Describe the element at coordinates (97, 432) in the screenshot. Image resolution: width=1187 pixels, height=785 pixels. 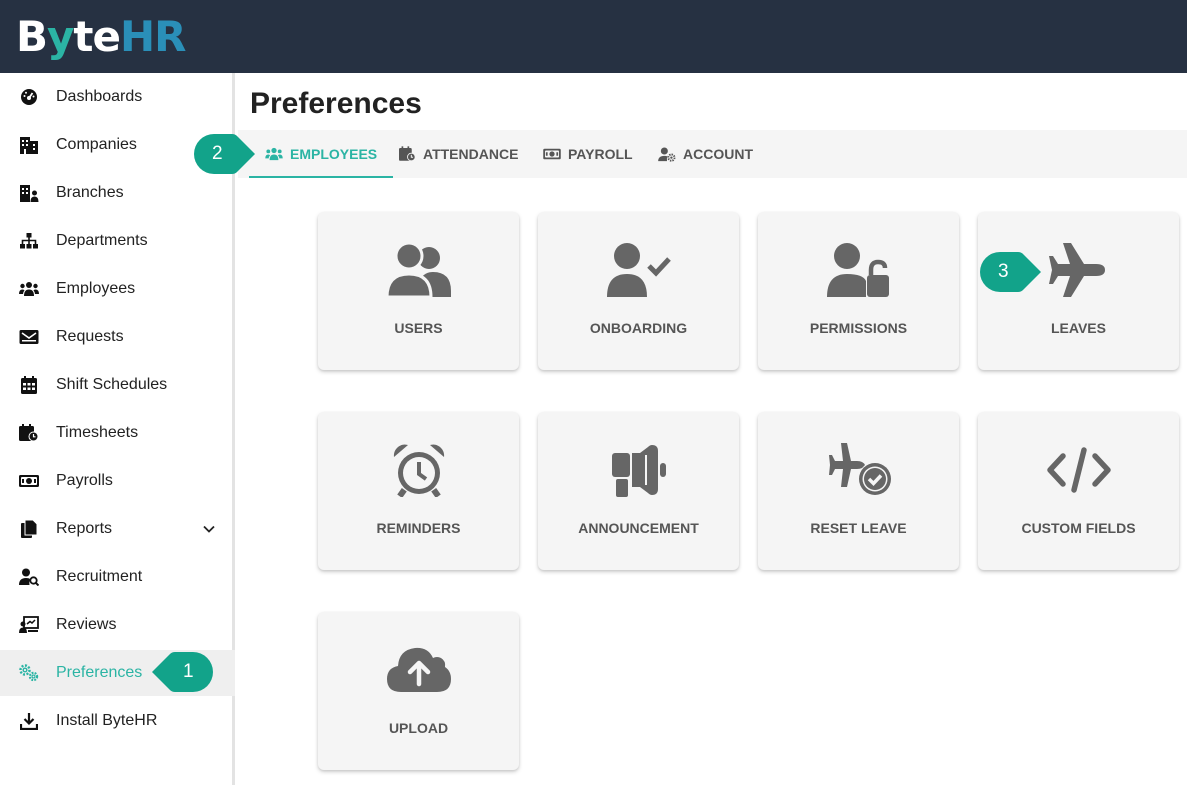
I see `sidebar-item-label: Timesheets` at that location.